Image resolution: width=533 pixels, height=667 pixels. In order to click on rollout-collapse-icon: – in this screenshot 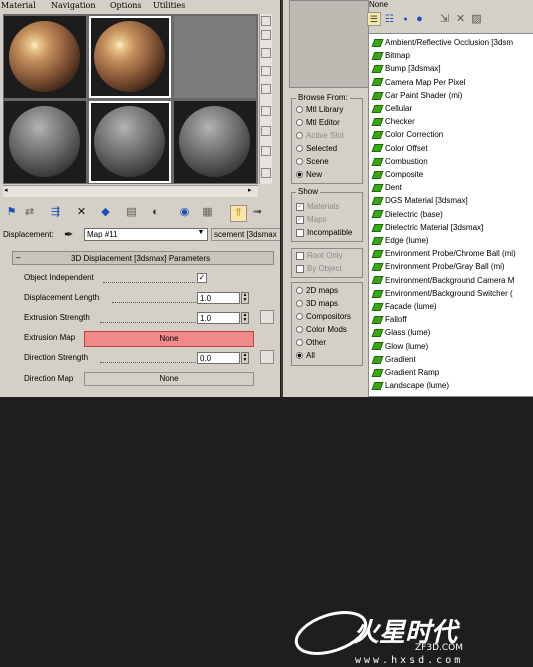, I will do `click(18, 257)`.